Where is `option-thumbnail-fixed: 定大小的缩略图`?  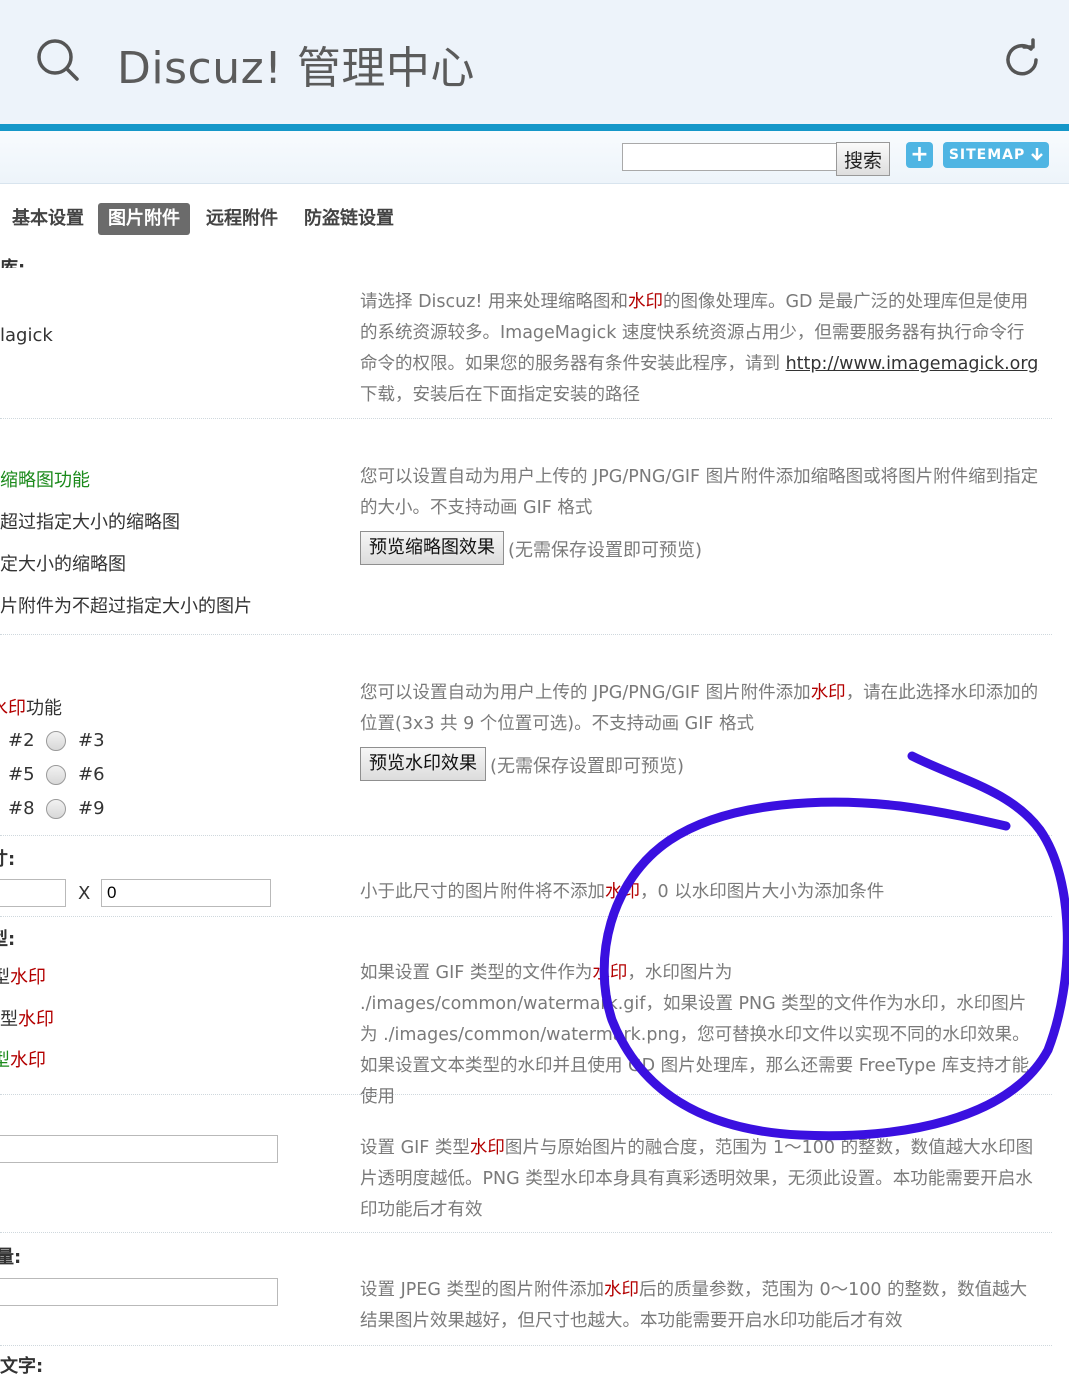 option-thumbnail-fixed: 定大小的缩略图 is located at coordinates (63, 563).